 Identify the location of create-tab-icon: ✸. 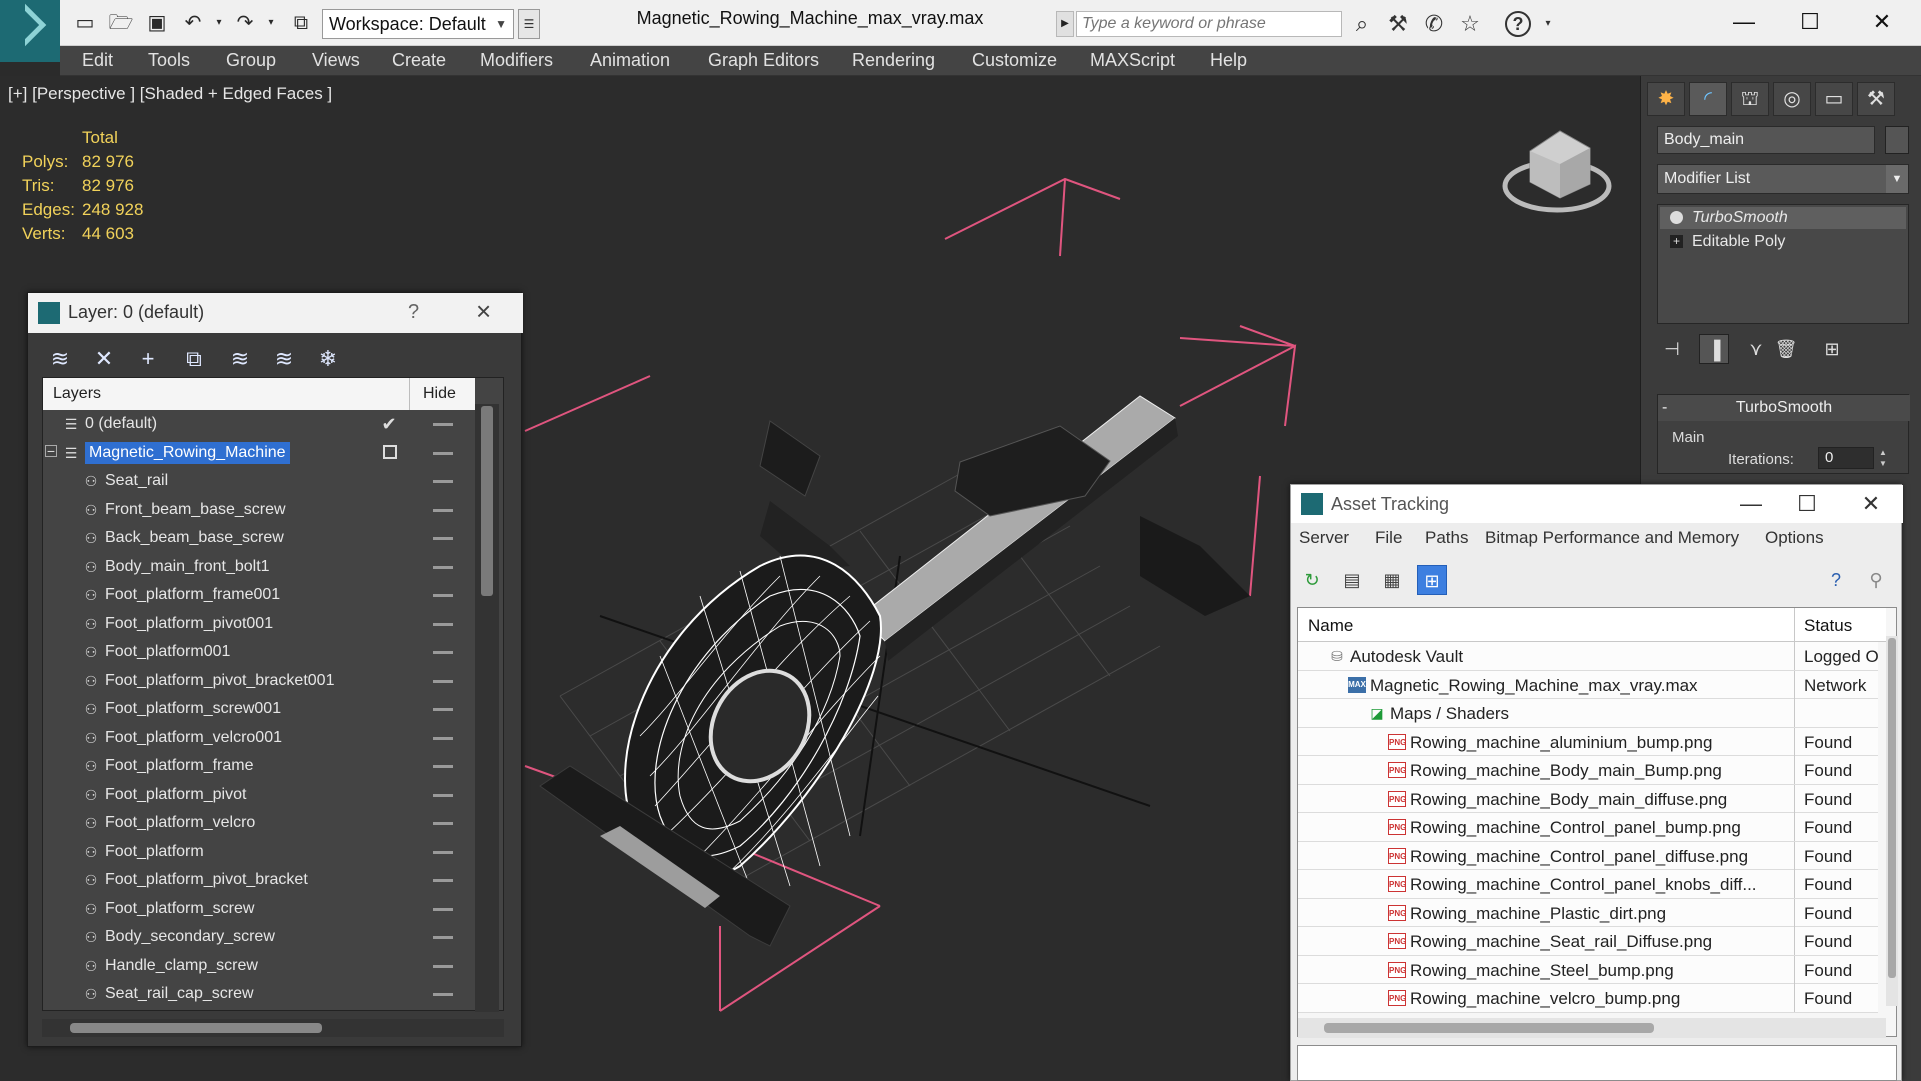
(1666, 99).